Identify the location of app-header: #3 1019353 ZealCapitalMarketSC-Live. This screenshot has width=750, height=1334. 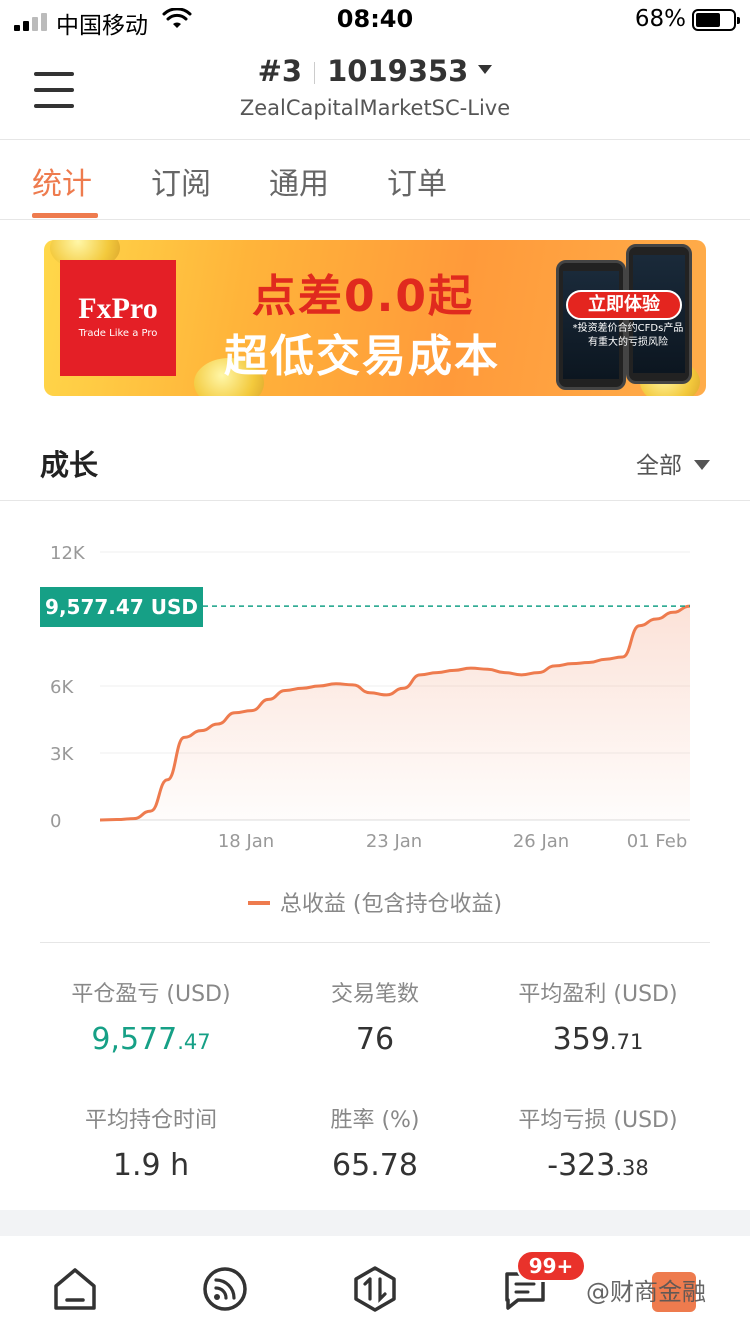
(375, 90).